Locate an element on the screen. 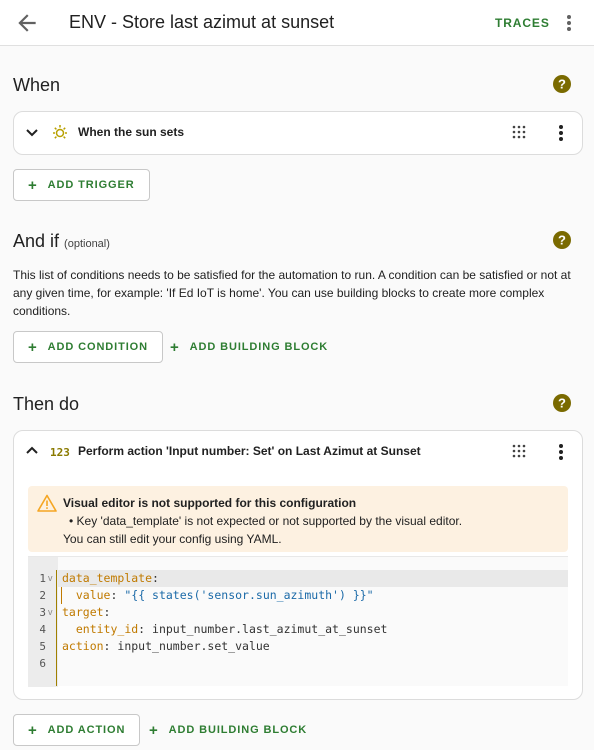 This screenshot has height=750, width=594. trigger-card: When the sun sets is located at coordinates (298, 133).